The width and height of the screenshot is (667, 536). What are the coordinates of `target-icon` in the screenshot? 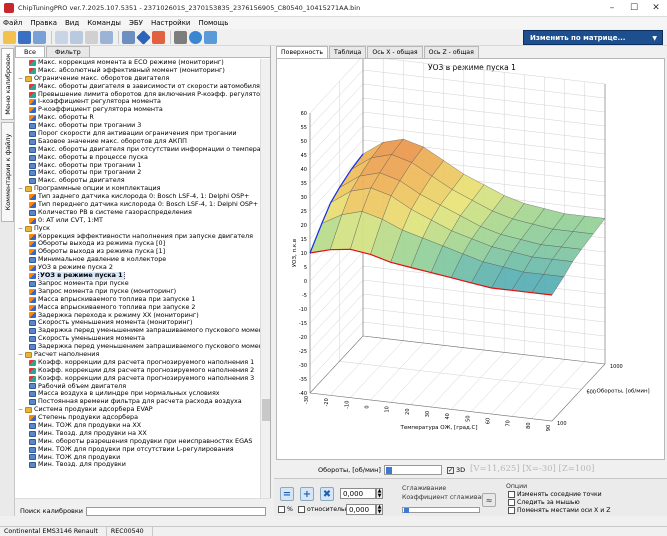 It's located at (158, 37).